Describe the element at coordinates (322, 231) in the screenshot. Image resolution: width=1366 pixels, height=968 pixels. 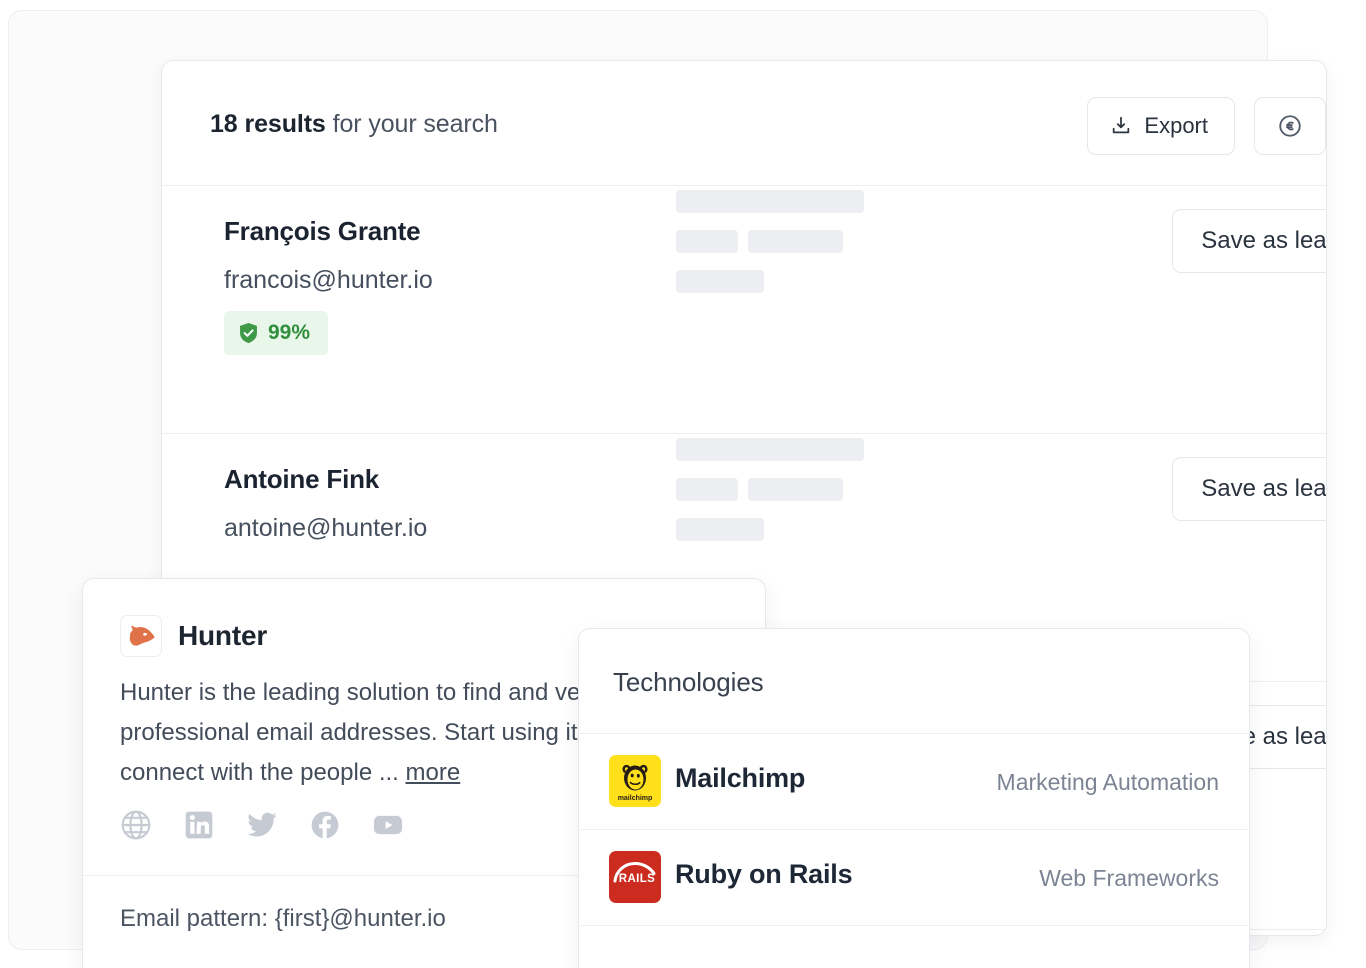
I see `contact-name: François Grante` at that location.